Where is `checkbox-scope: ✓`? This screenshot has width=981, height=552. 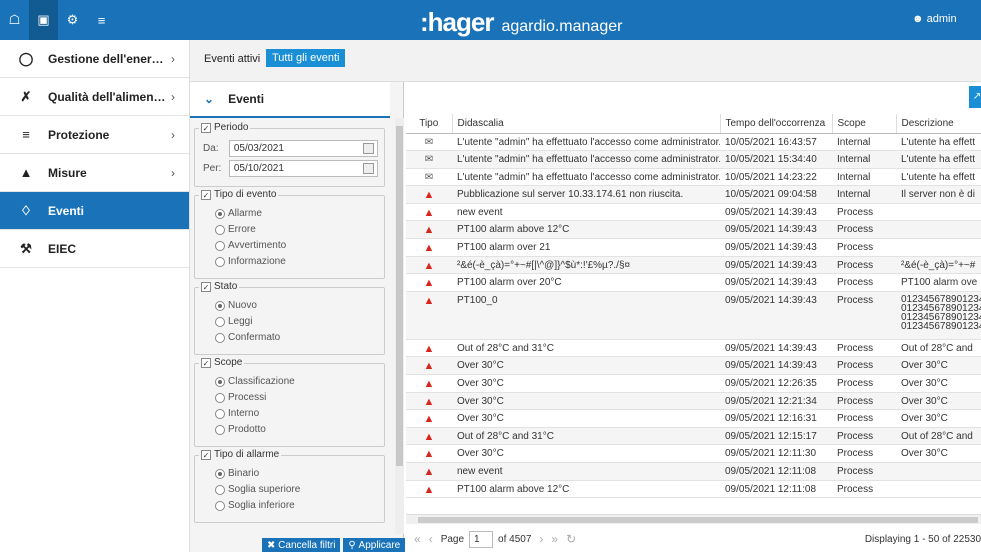 checkbox-scope: ✓ is located at coordinates (206, 362).